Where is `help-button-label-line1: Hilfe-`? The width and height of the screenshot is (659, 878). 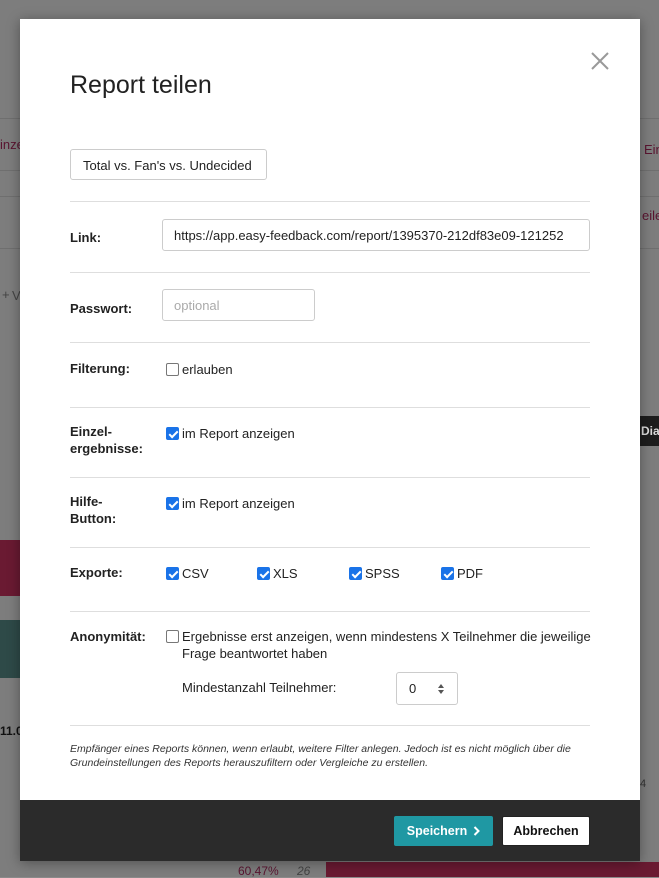 help-button-label-line1: Hilfe- is located at coordinates (86, 501).